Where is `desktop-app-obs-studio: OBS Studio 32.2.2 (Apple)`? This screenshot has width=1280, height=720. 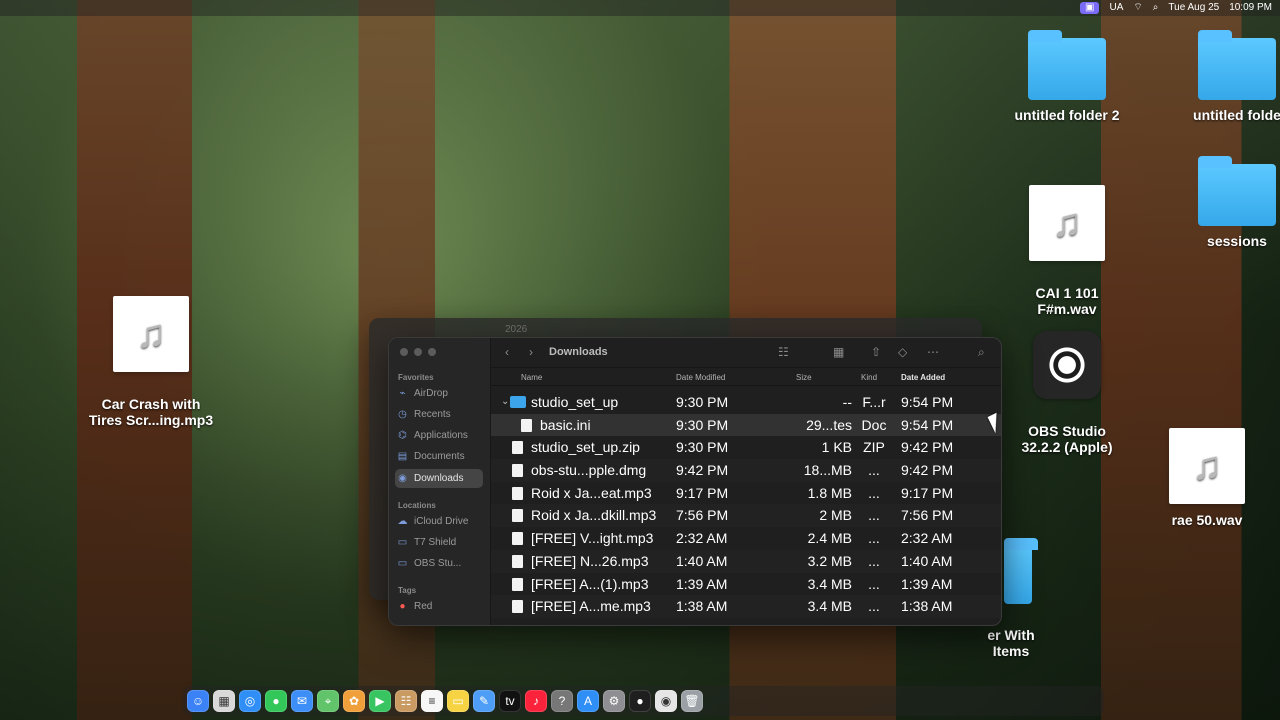
desktop-app-obs-studio: OBS Studio 32.2.2 (Apple) is located at coordinates (1067, 393).